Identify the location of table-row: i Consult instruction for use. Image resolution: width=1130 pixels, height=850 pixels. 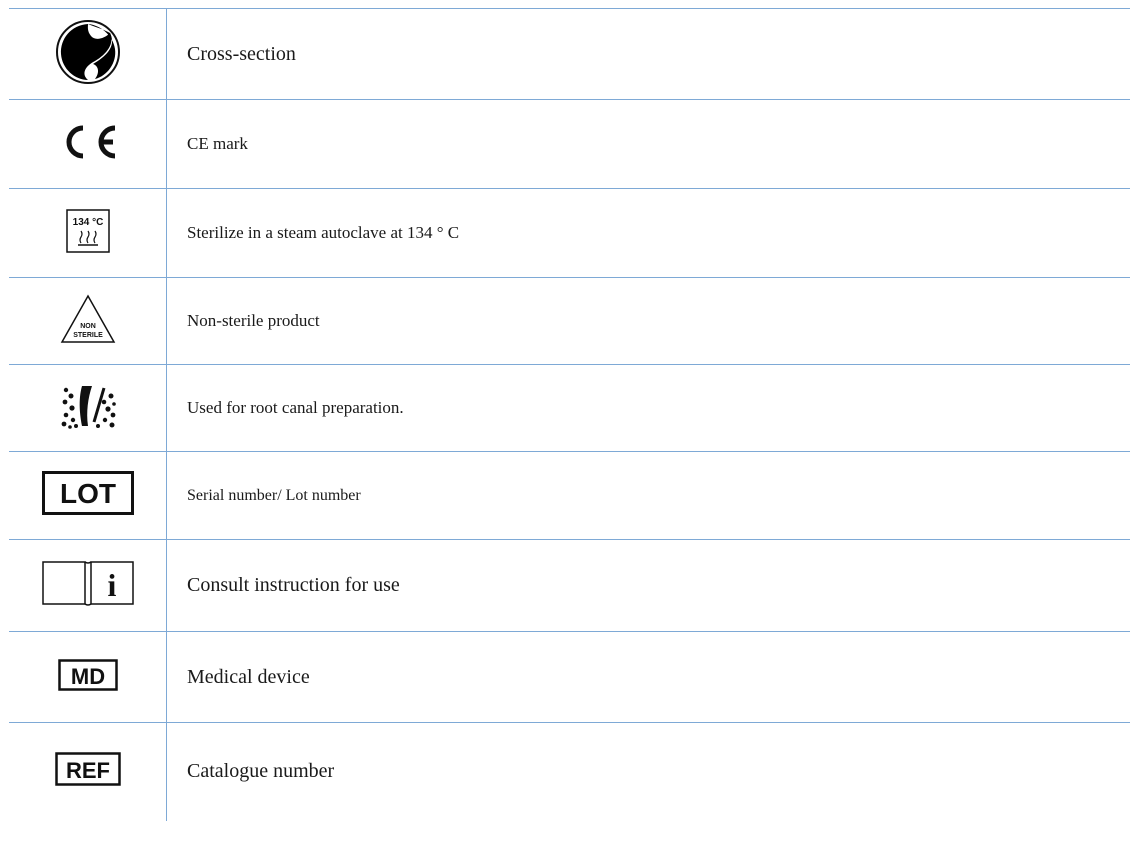
(569, 585).